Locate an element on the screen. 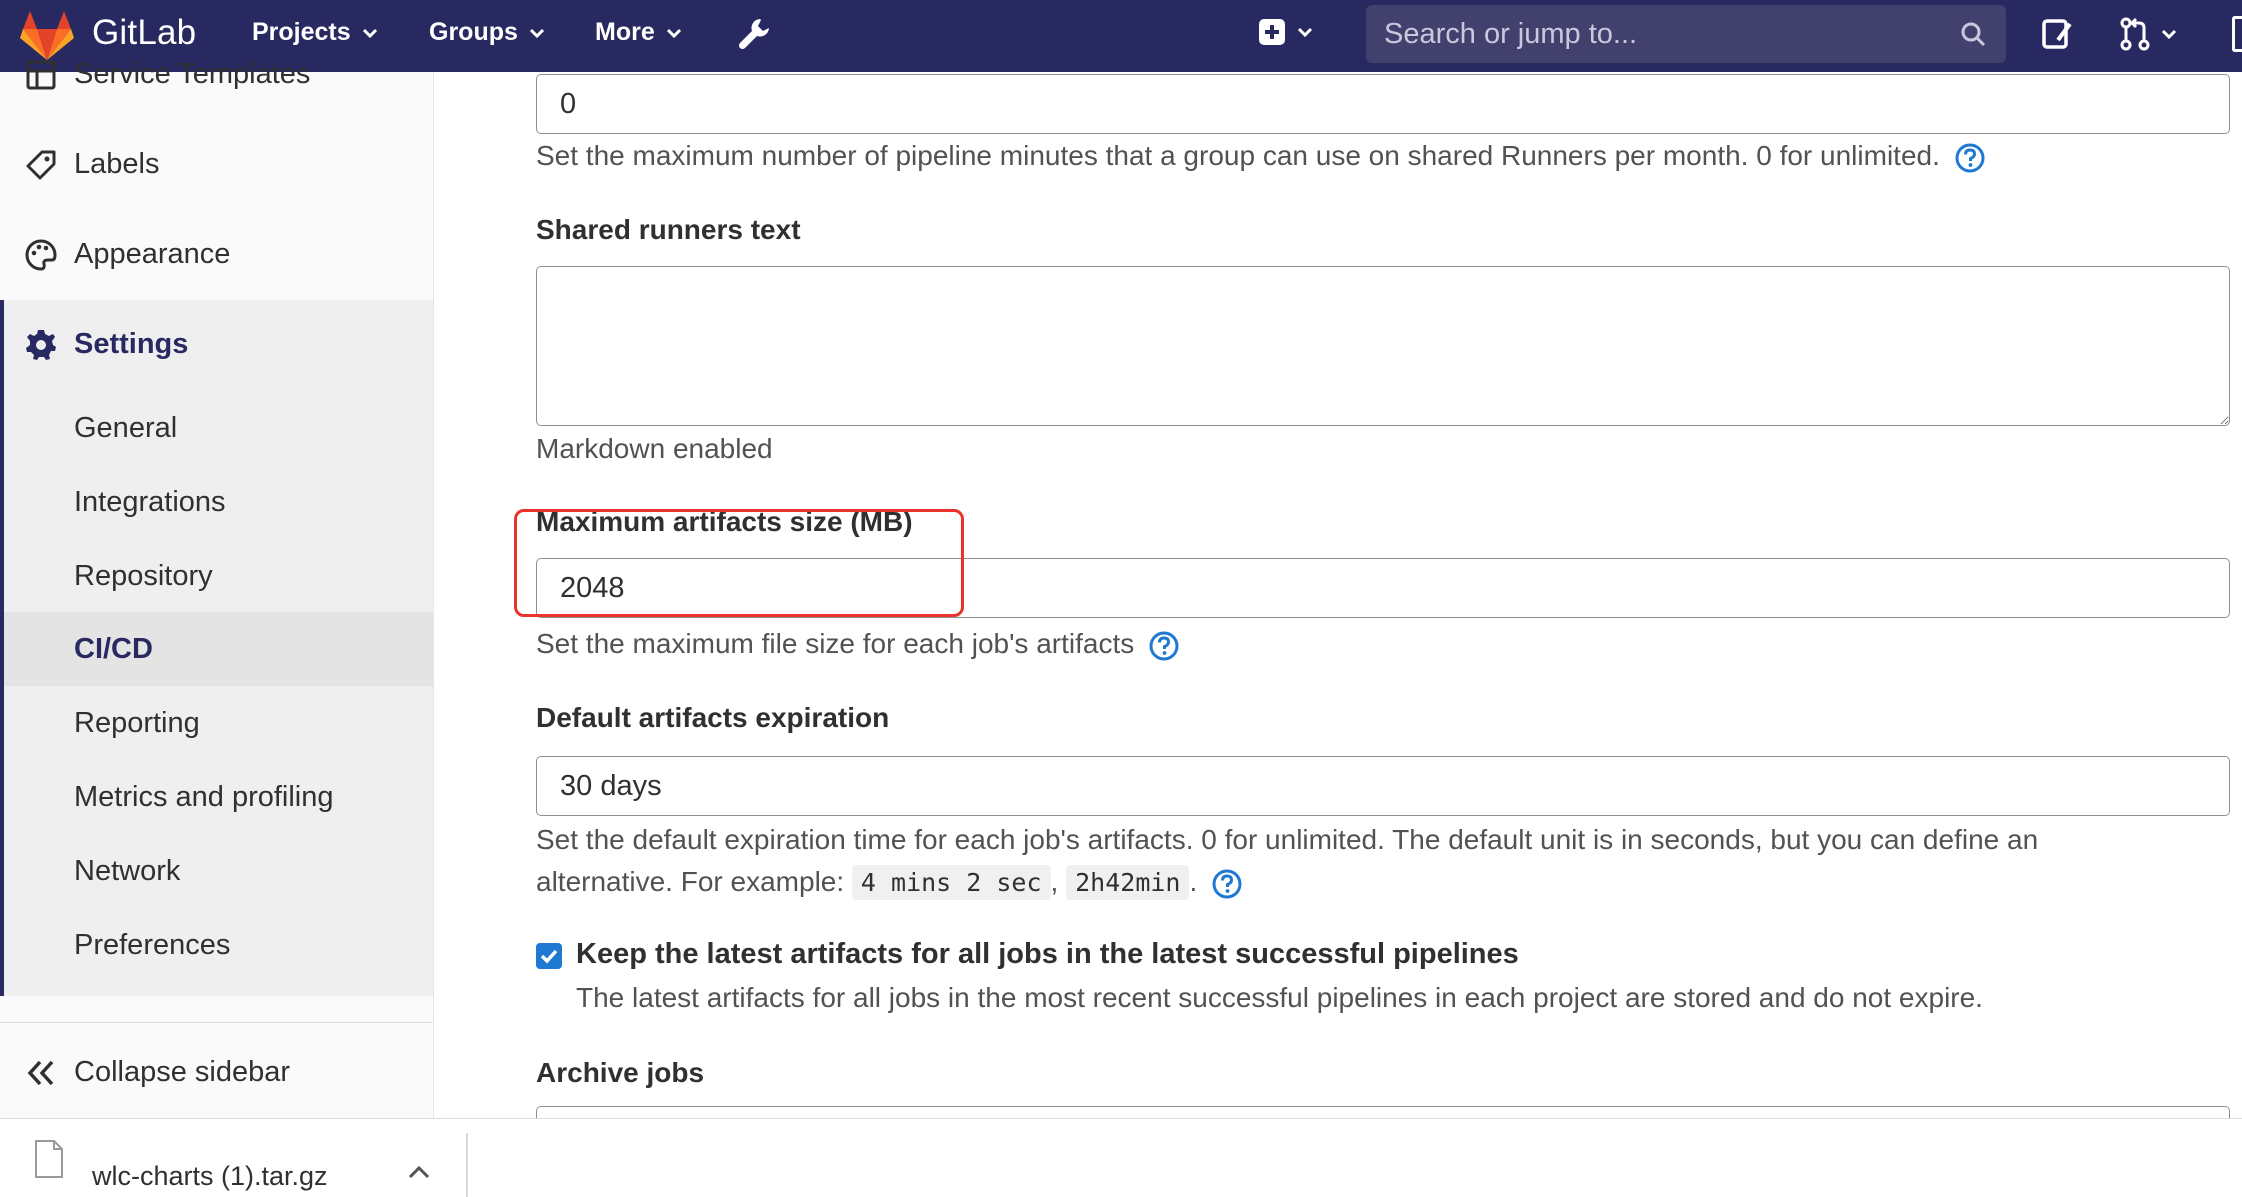  shared-runners-textarea is located at coordinates (1383, 346).